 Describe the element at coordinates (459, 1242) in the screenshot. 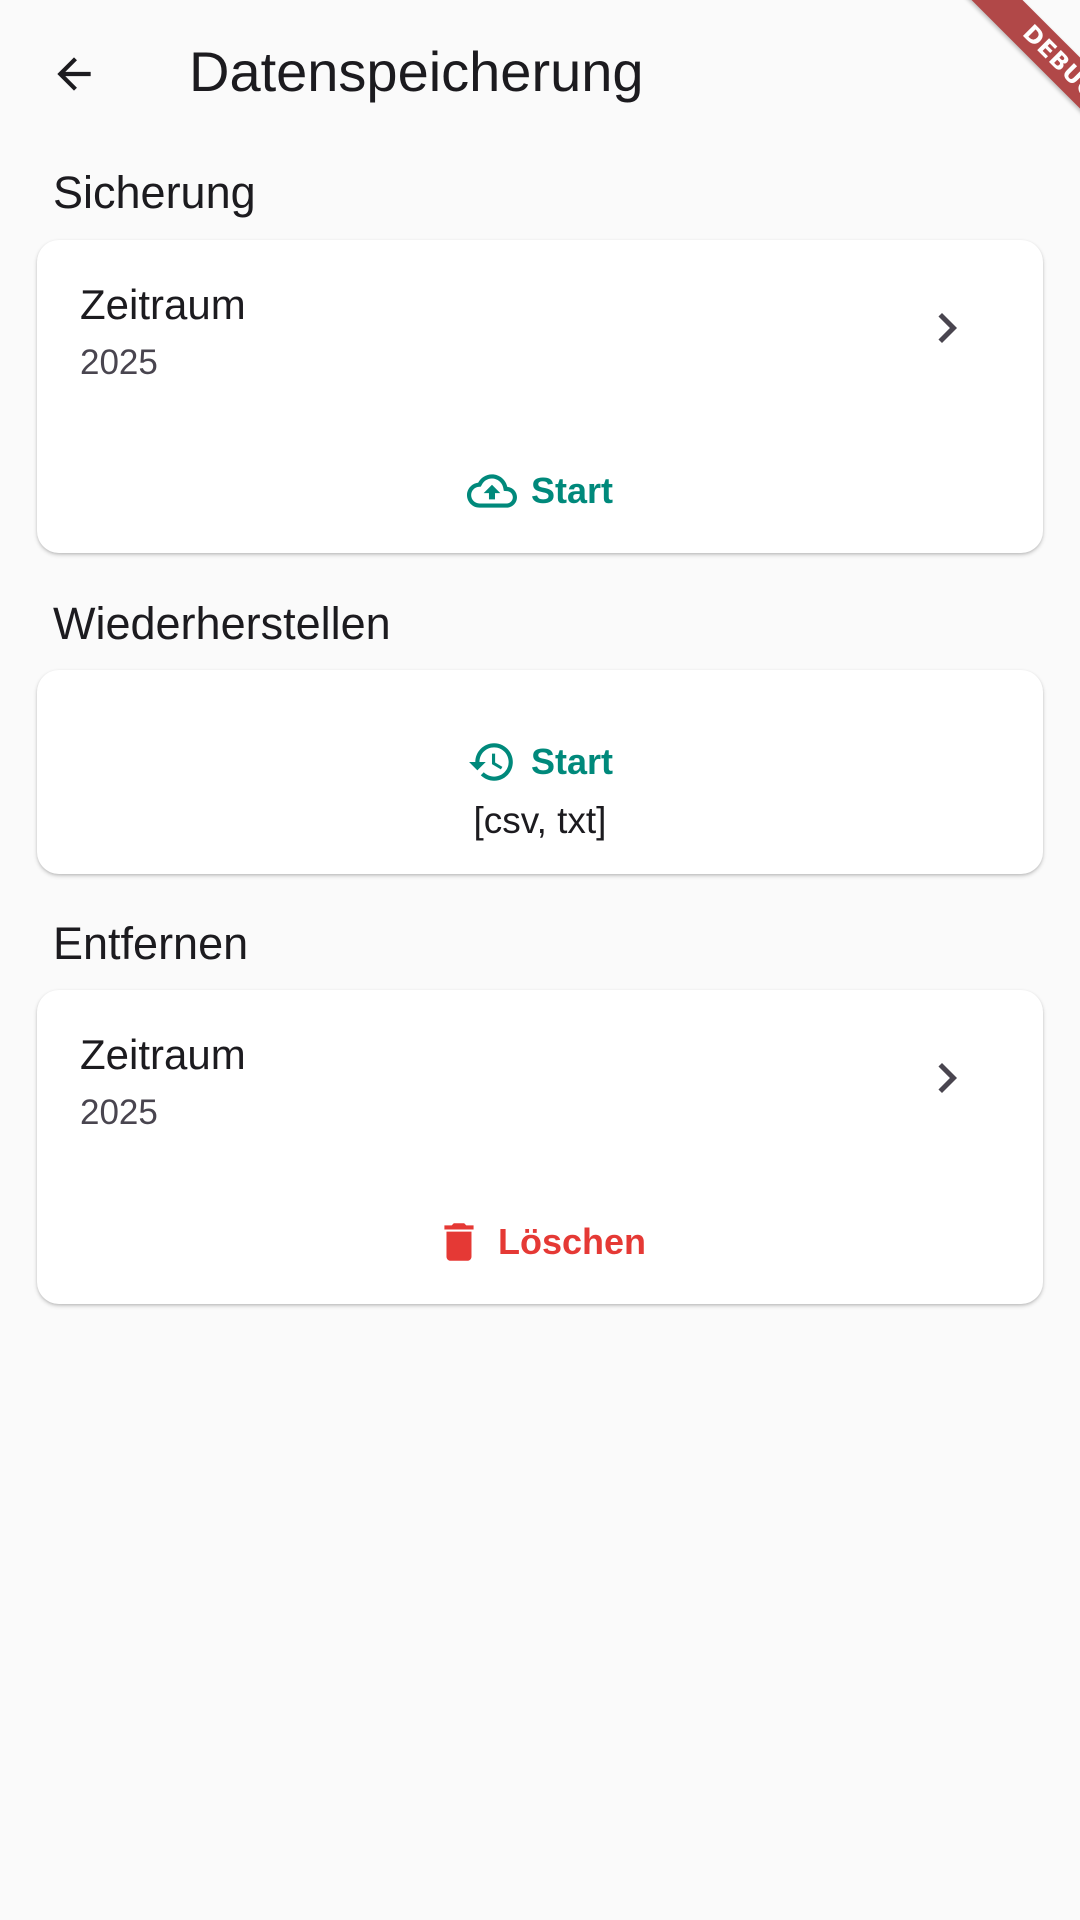

I see `trash-icon` at that location.